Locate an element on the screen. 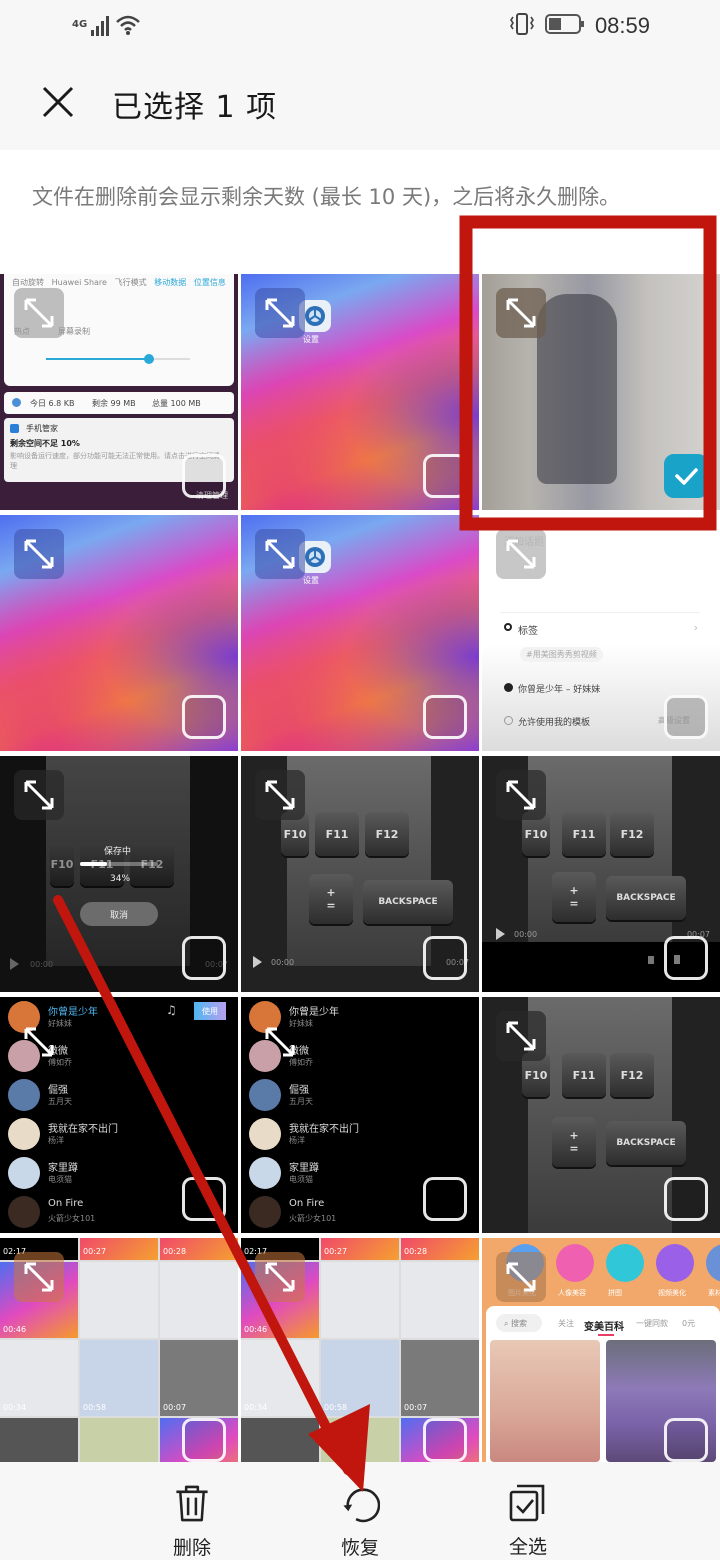 The width and height of the screenshot is (720, 1560). cancel-label: 取消 is located at coordinates (118, 915).